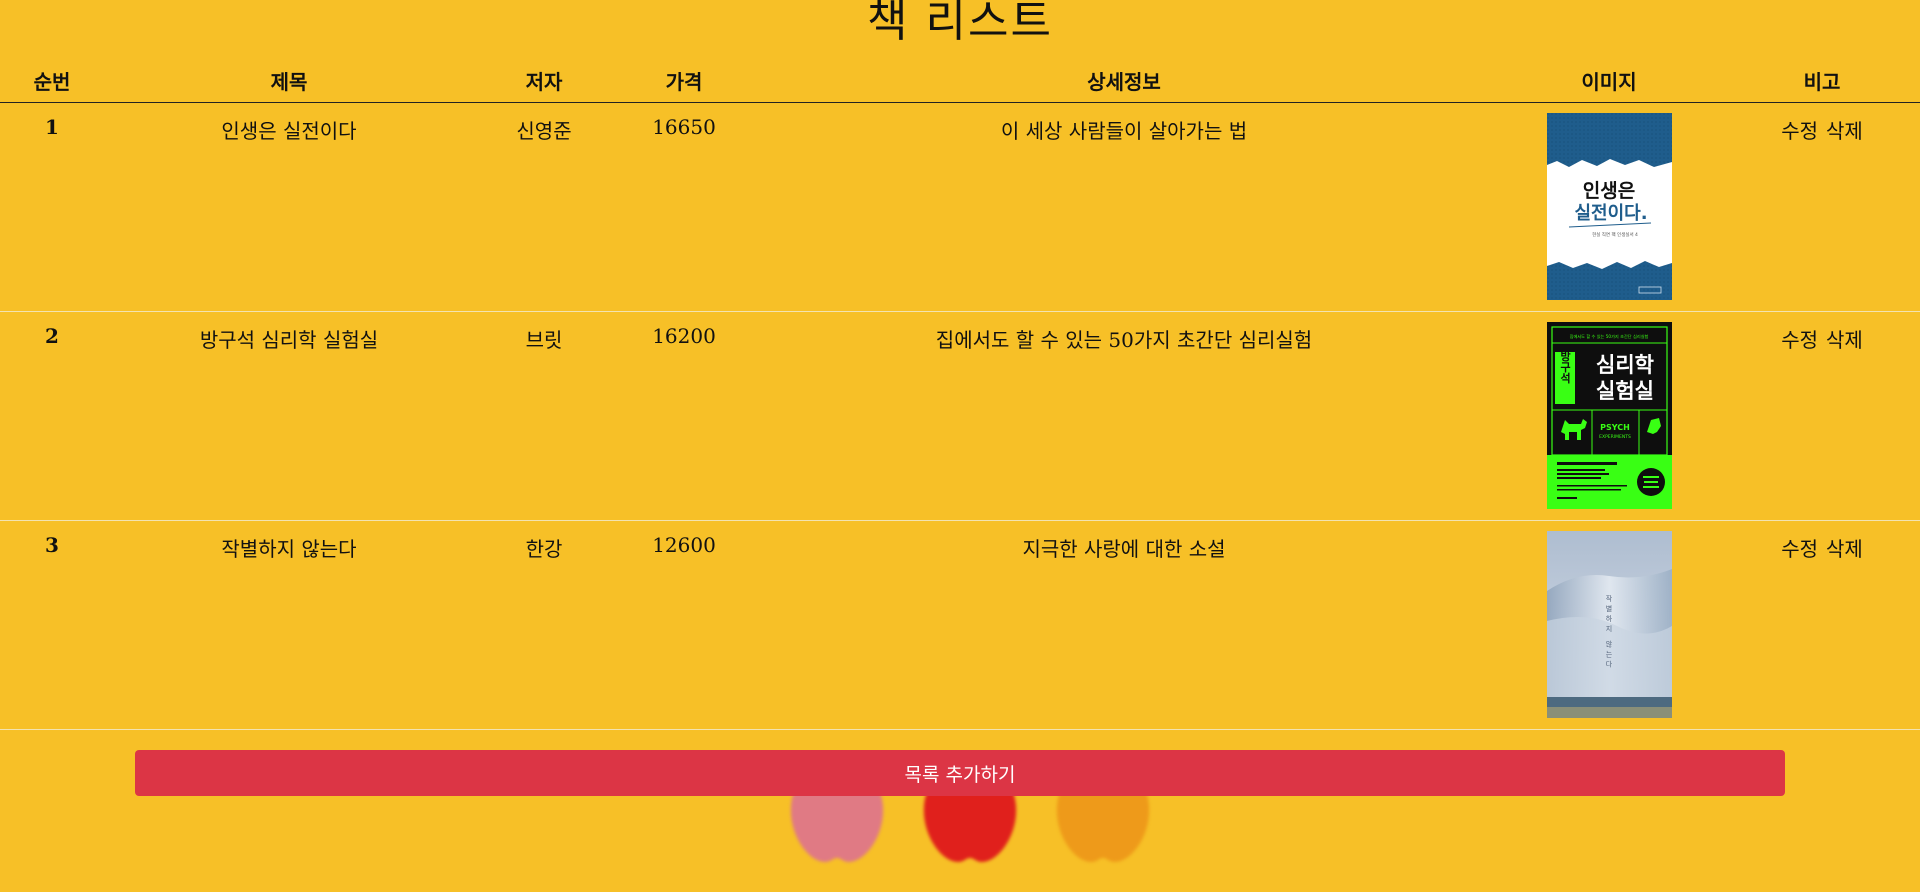 Image resolution: width=1920 pixels, height=892 pixels. Describe the element at coordinates (1608, 336) in the screenshot. I see `cover-text-top: 집에서도 할 수 있는 50가지 초간단 심리실험` at that location.